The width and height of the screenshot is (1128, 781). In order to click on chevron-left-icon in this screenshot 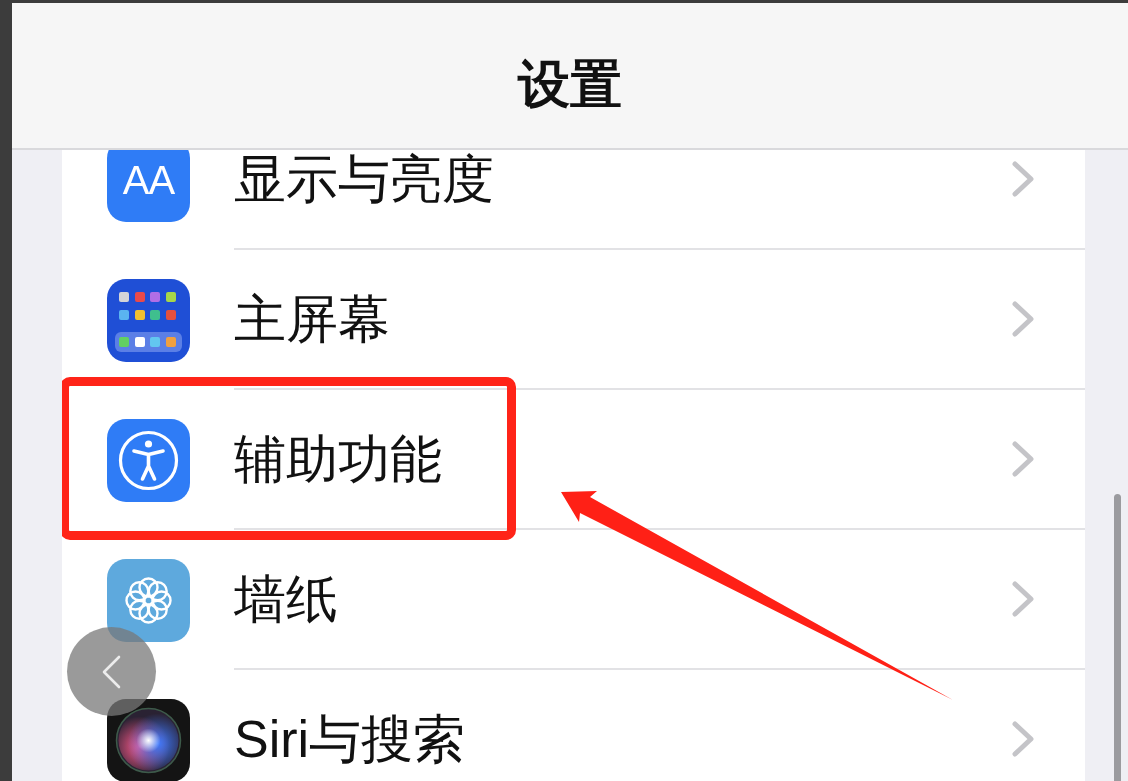, I will do `click(110, 671)`.